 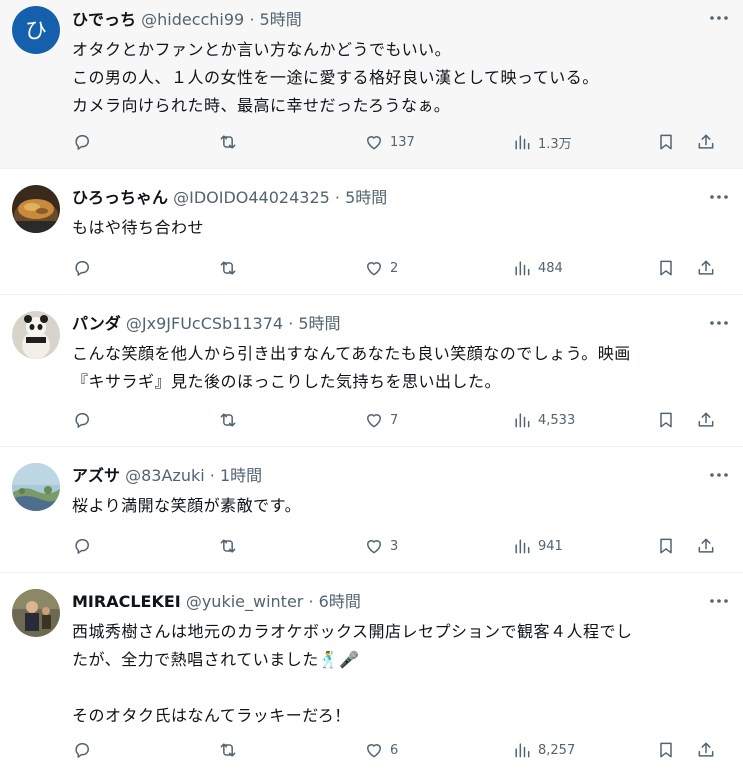 What do you see at coordinates (165, 475) in the screenshot?
I see `user-handle: @83Azuki` at bounding box center [165, 475].